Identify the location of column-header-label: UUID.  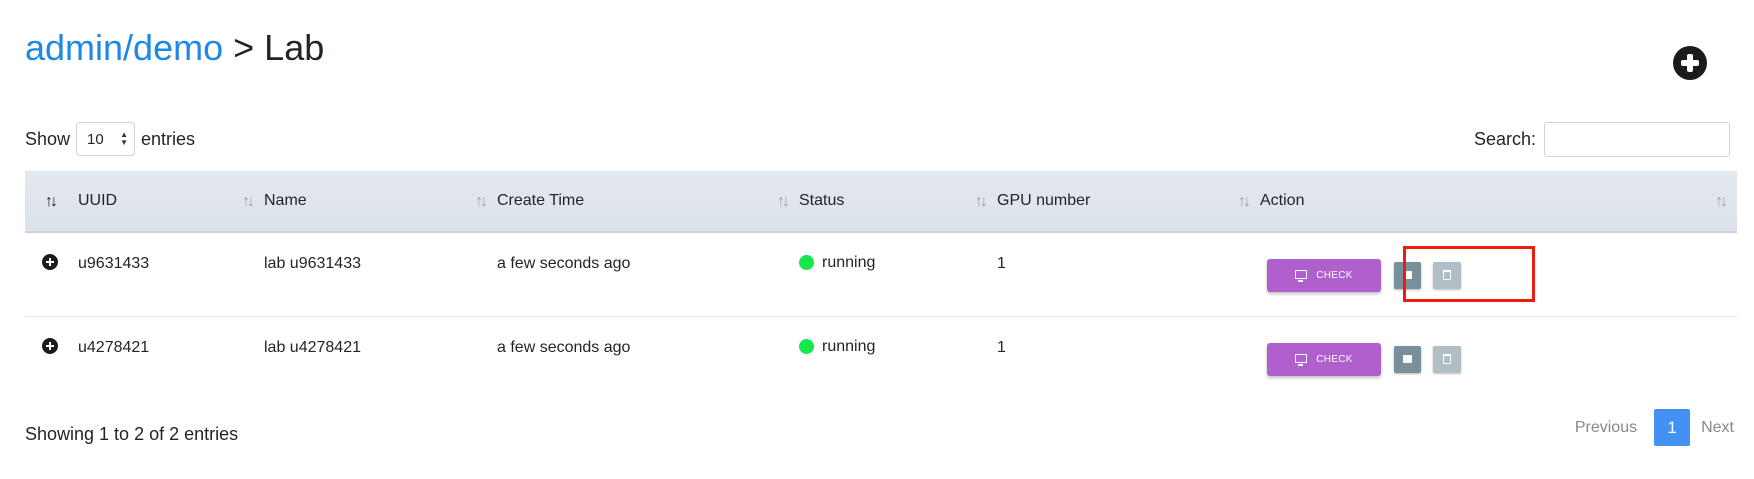
(98, 200).